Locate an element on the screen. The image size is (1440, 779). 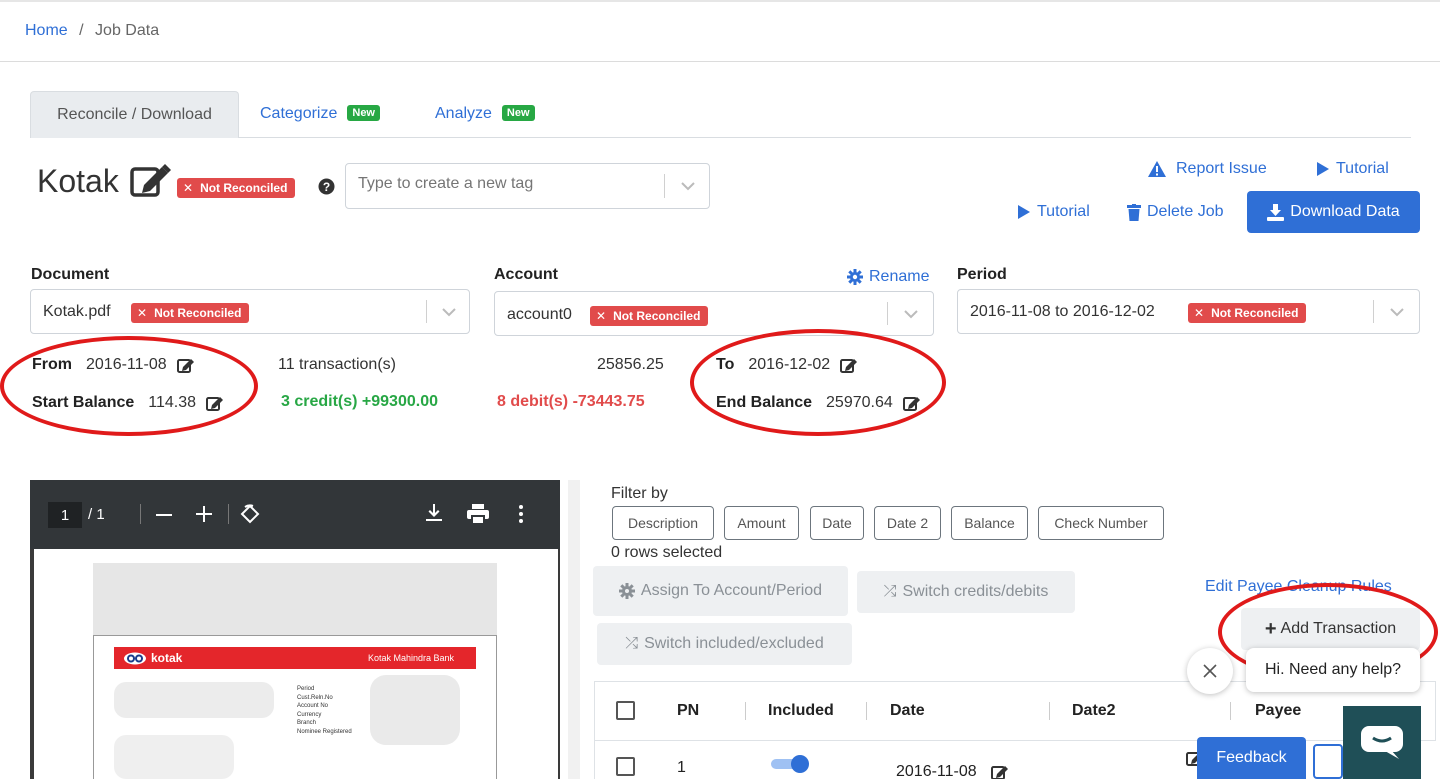
transaction-count: 11 transaction(s) is located at coordinates (337, 364).